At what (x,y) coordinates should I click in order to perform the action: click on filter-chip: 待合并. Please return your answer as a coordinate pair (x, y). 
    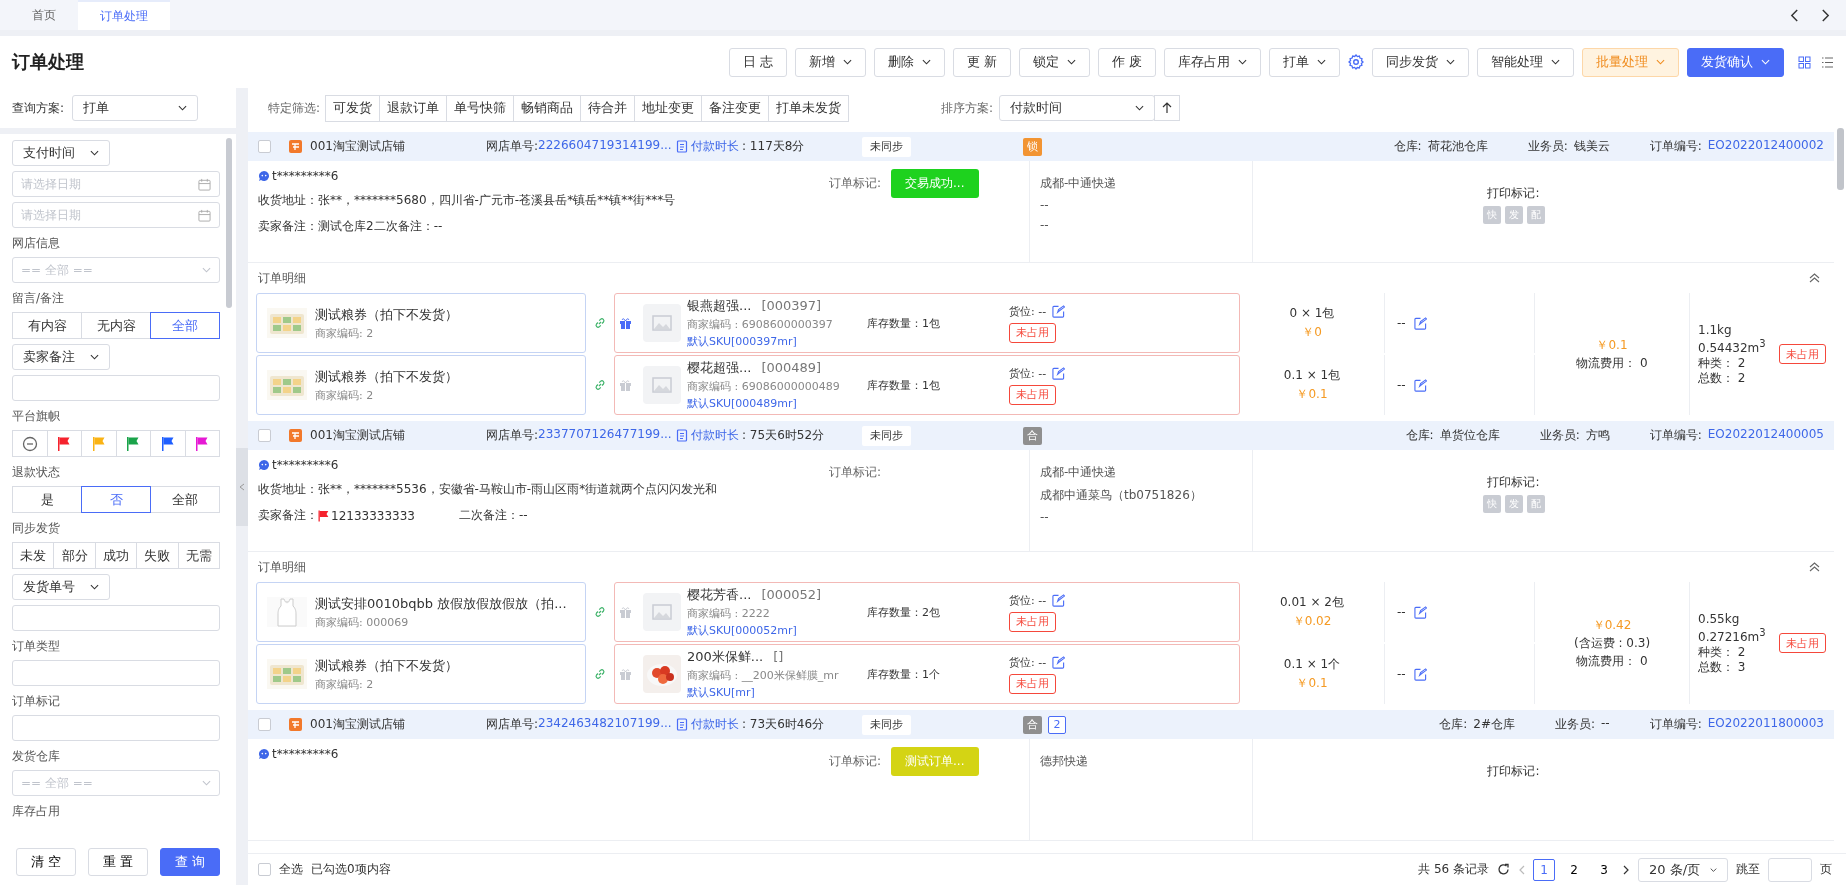
    Looking at the image, I should click on (608, 108).